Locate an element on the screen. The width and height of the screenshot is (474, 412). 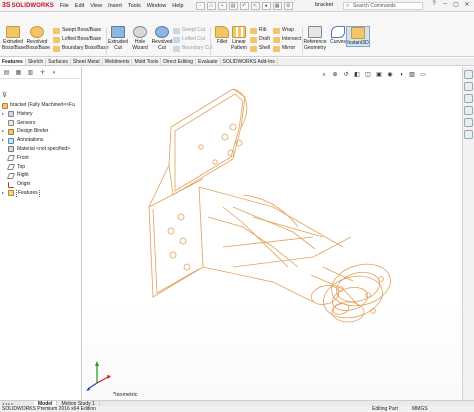
menu-insert: Insert is located at coordinates (115, 6).